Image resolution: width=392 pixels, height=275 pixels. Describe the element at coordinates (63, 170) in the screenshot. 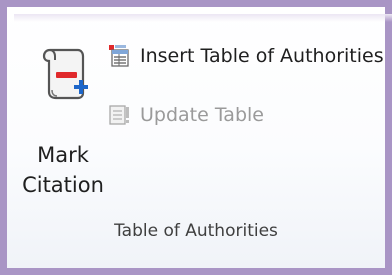

I see `mark-citation-label: Mark Citation` at that location.